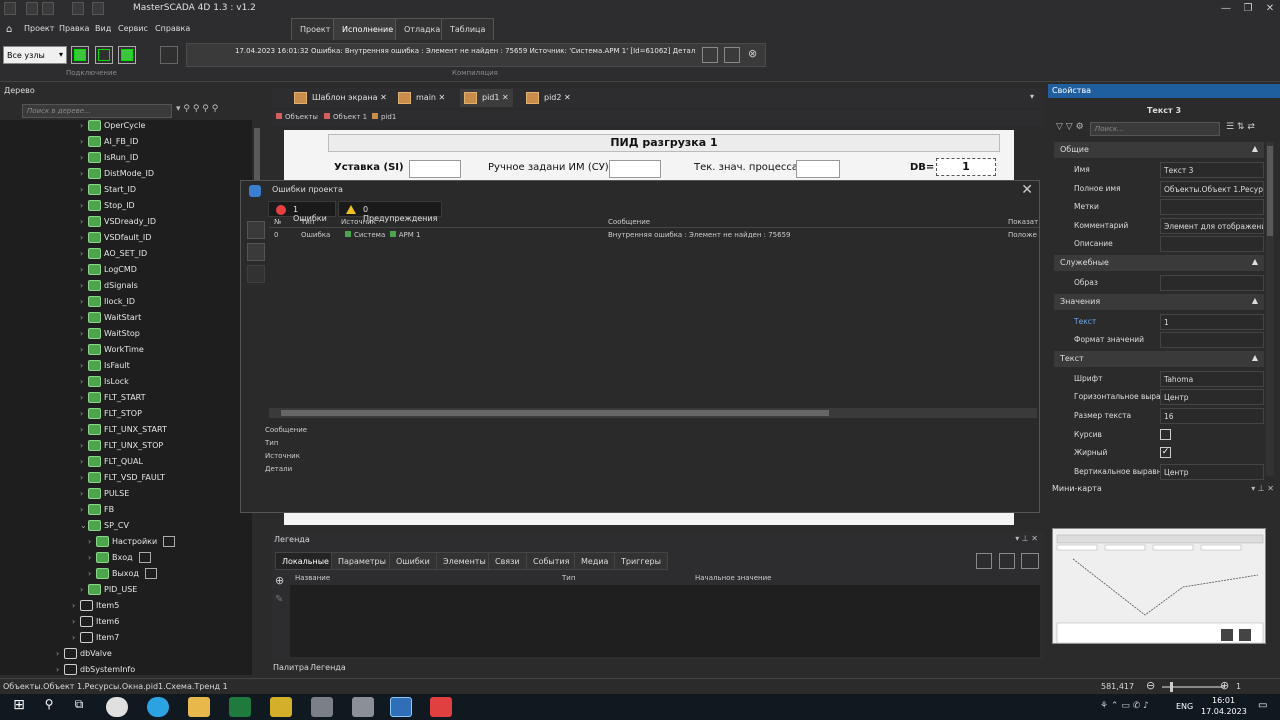 This screenshot has width=1280, height=720. I want to click on minimize-icon: —, so click(1226, 9).